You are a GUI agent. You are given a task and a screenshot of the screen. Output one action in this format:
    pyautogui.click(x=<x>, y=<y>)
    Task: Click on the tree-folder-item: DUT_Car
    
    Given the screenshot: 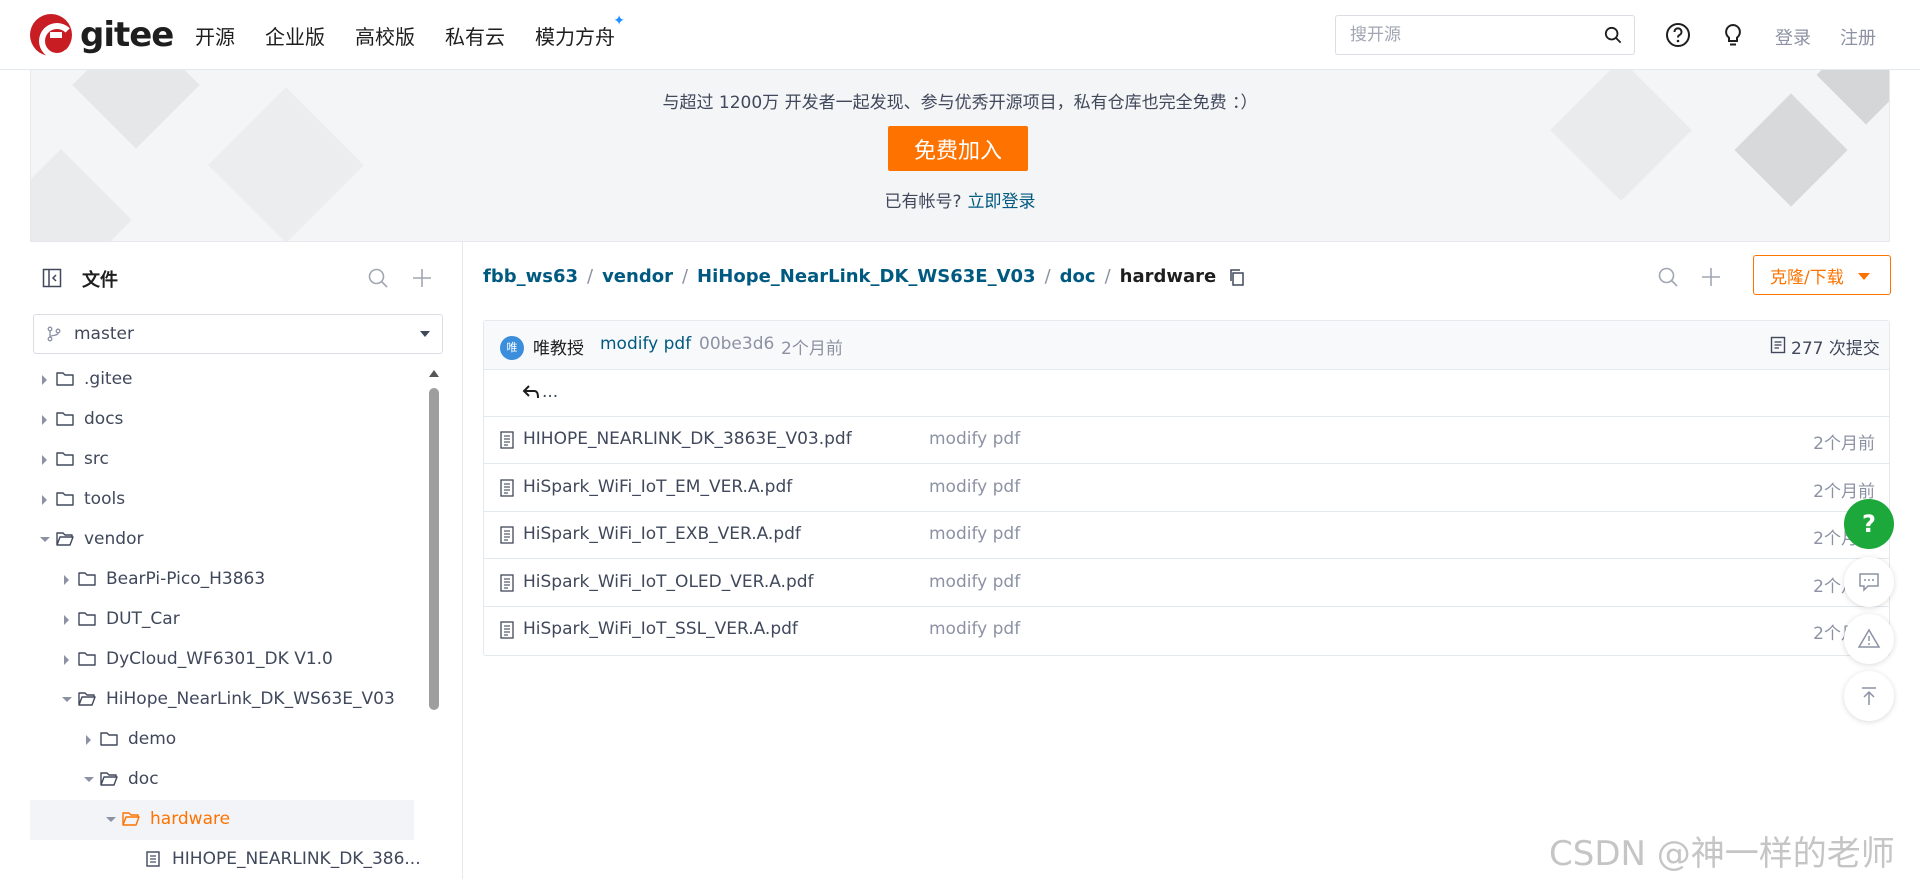 What is the action you would take?
    pyautogui.click(x=222, y=620)
    